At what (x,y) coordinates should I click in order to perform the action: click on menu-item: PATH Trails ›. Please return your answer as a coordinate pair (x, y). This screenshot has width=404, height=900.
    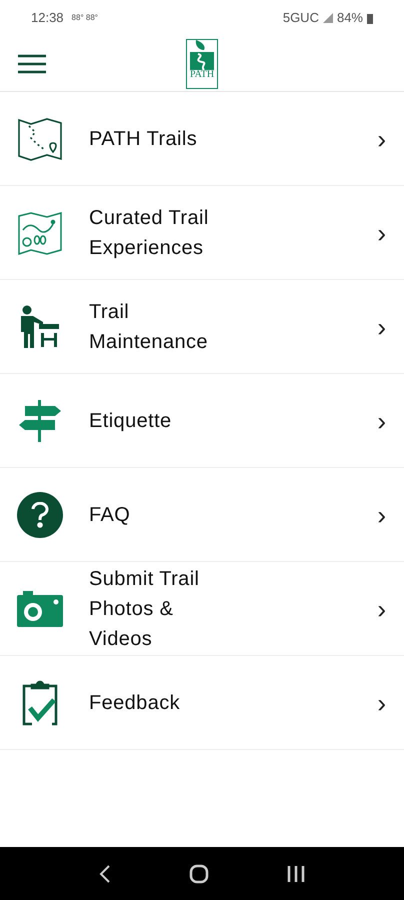
    Looking at the image, I should click on (202, 139).